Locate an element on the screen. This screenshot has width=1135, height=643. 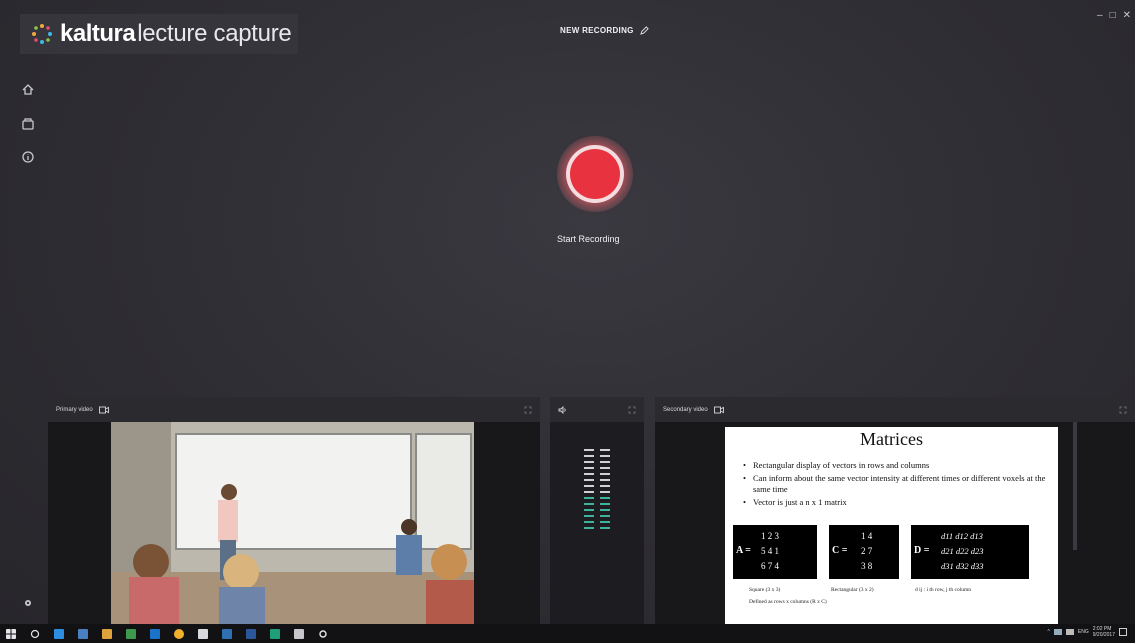
volume-icon is located at coordinates (1069, 632).